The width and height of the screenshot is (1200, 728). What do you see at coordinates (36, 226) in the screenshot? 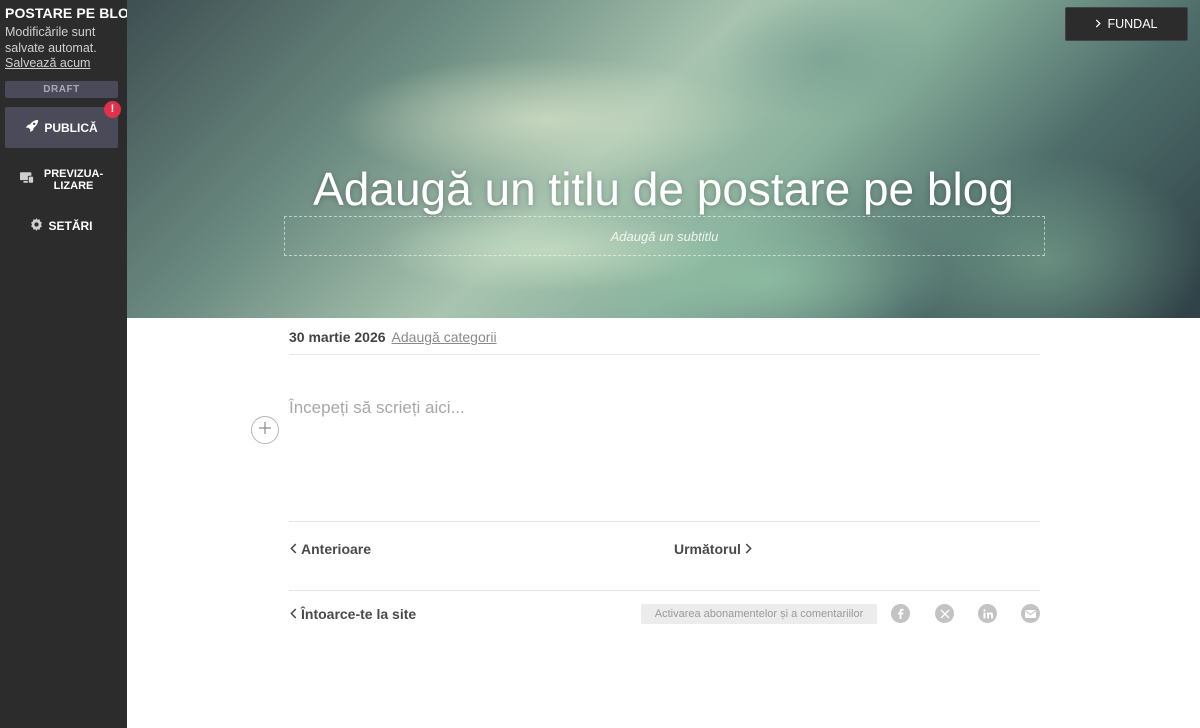
I see `gear-icon` at bounding box center [36, 226].